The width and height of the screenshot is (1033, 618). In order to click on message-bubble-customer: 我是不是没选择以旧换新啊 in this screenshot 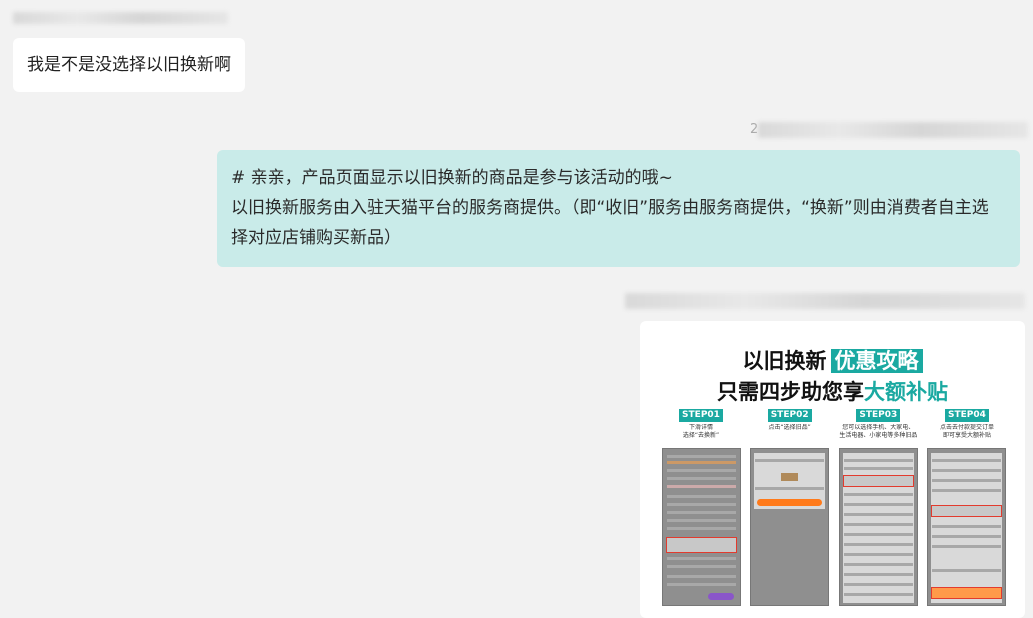, I will do `click(129, 65)`.